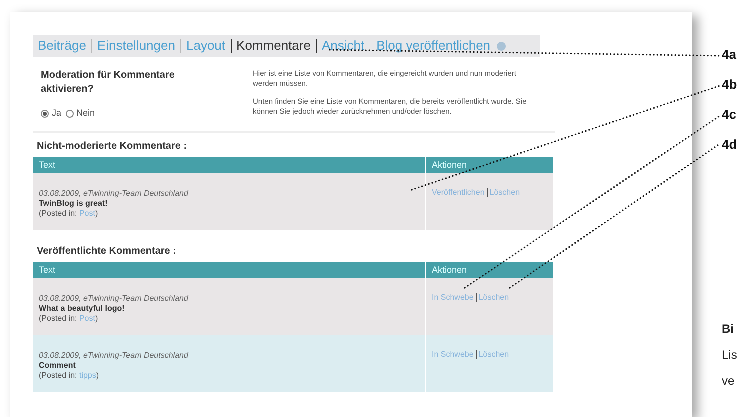 The height and width of the screenshot is (417, 755). Describe the element at coordinates (136, 46) in the screenshot. I see `nav-tab: Einstellungen` at that location.